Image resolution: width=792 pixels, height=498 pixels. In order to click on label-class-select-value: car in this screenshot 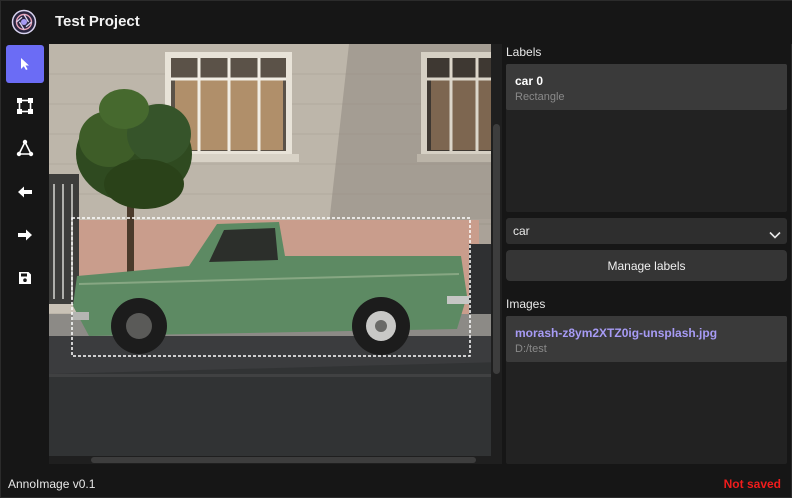, I will do `click(521, 231)`.